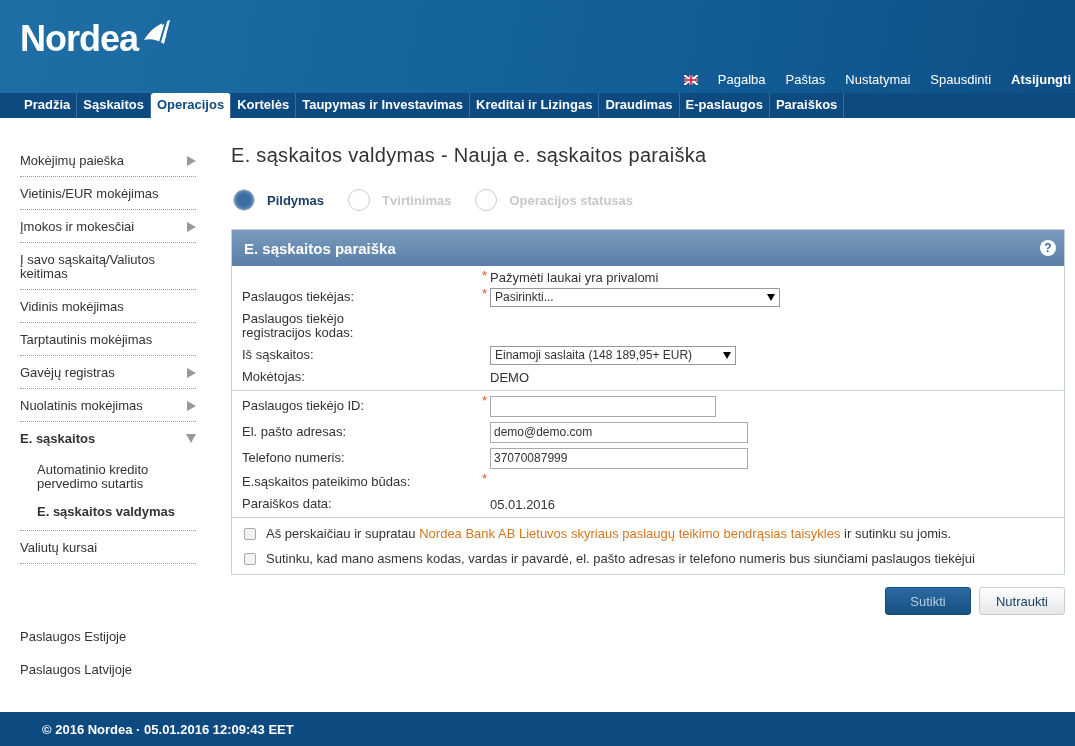 The height and width of the screenshot is (746, 1075). Describe the element at coordinates (961, 79) in the screenshot. I see `header-link: Spausdinti` at that location.